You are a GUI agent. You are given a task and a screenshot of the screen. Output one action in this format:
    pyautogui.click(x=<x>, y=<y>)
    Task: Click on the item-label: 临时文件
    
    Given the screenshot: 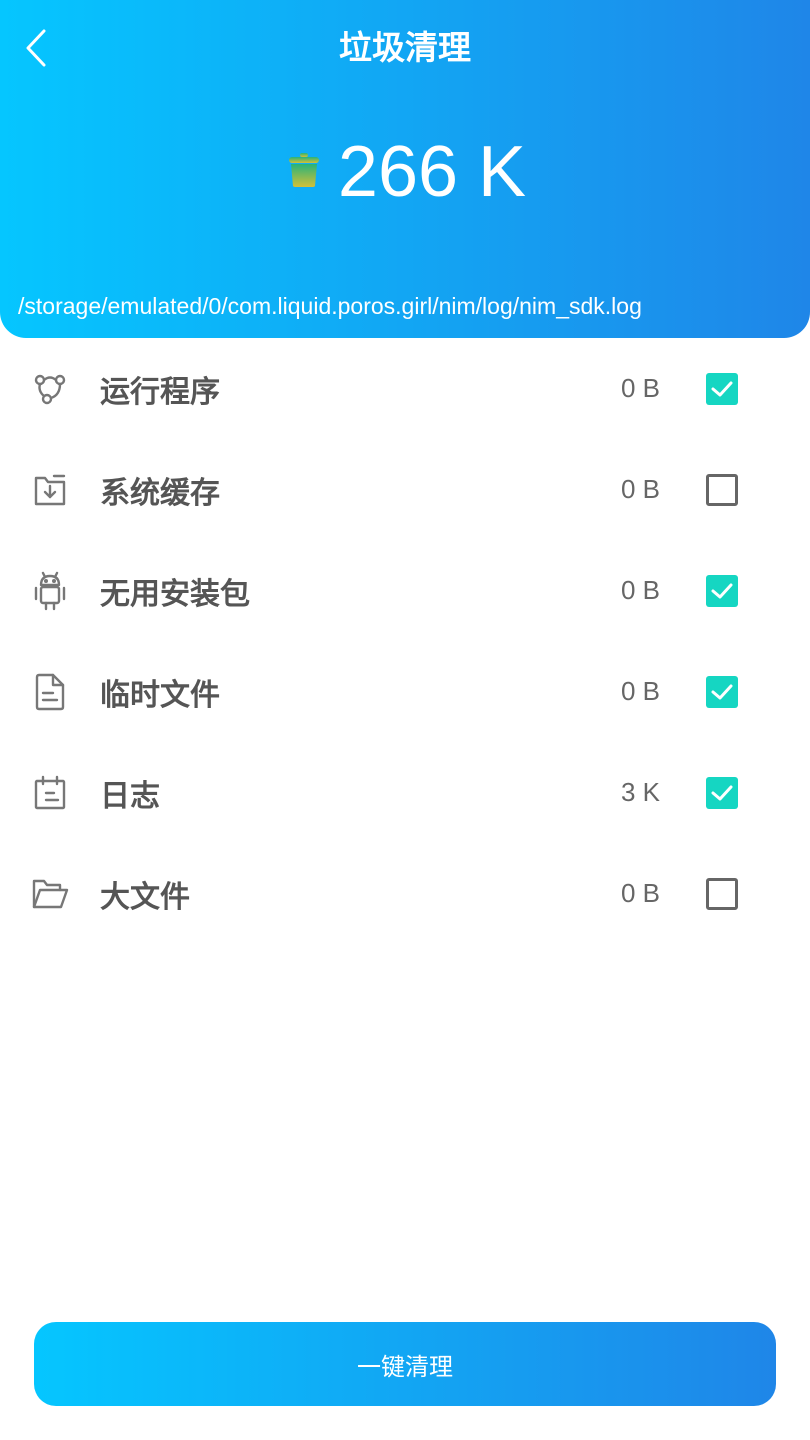 What is the action you would take?
    pyautogui.click(x=160, y=695)
    